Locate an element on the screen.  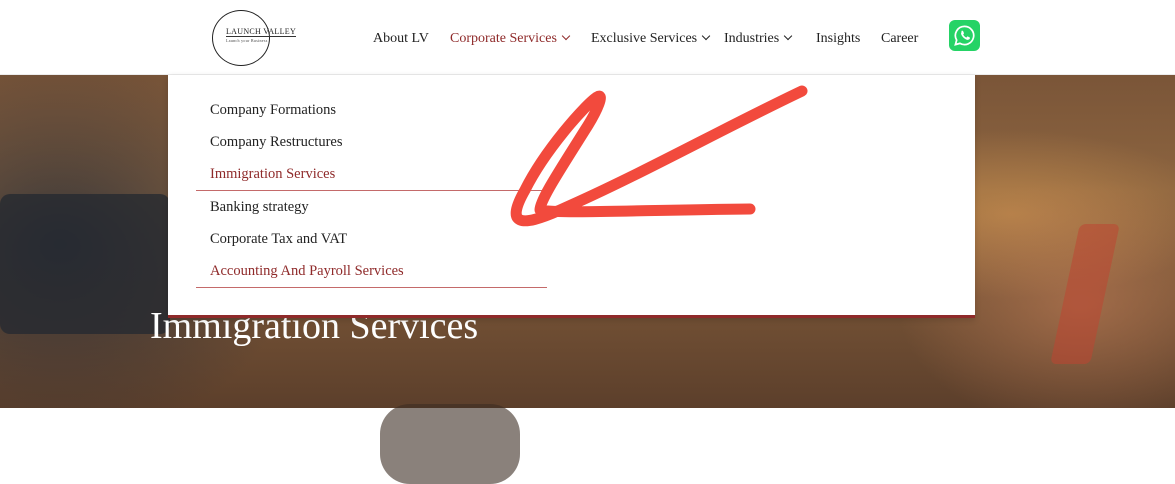
nav-exclusive-services: Exclusive Services is located at coordinates (651, 39).